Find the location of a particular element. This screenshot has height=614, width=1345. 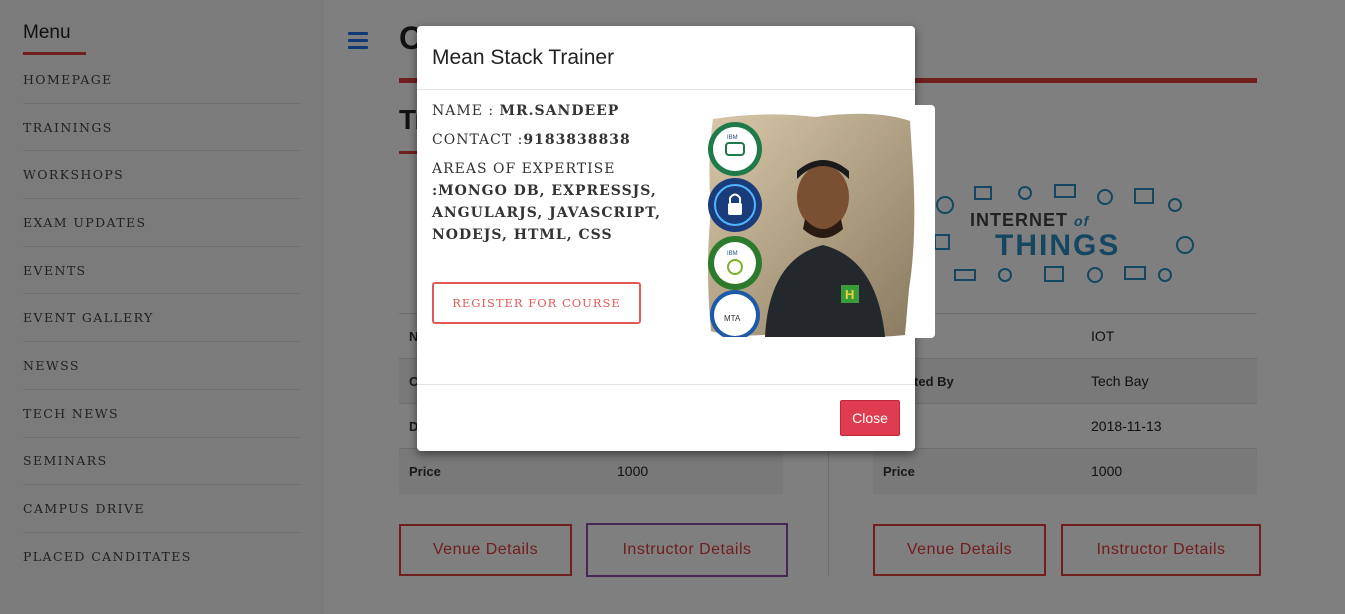

trainer-contact-value: 9183838838 is located at coordinates (577, 140).